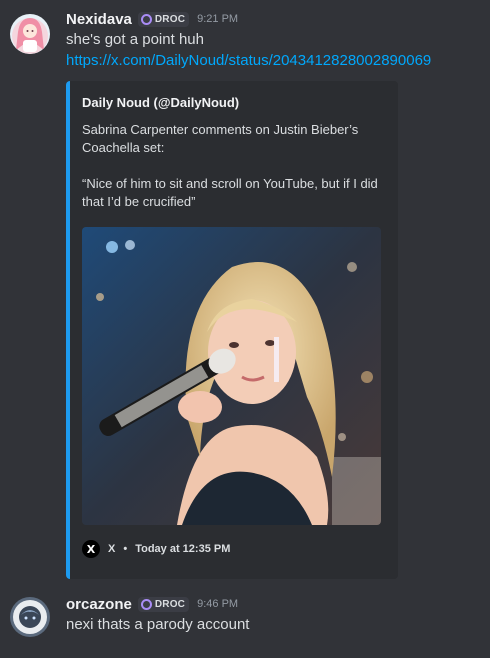  I want to click on embed-footer-time: Today at 12:35 PM, so click(183, 549).